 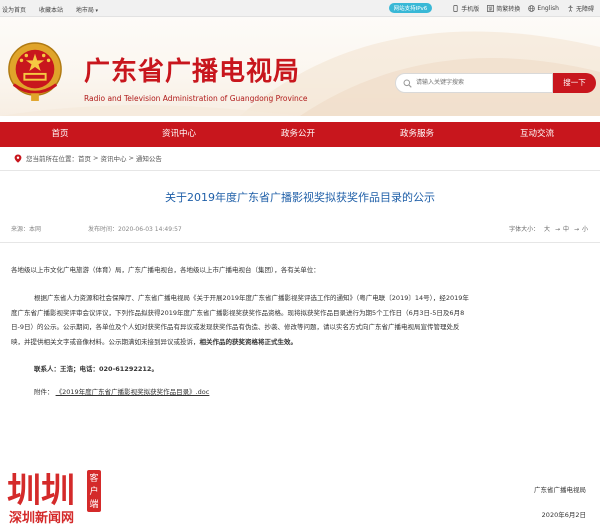 I want to click on attachment-link: 《2019年度广东省广播影视奖拟获奖作品目录》.doc, so click(x=133, y=392).